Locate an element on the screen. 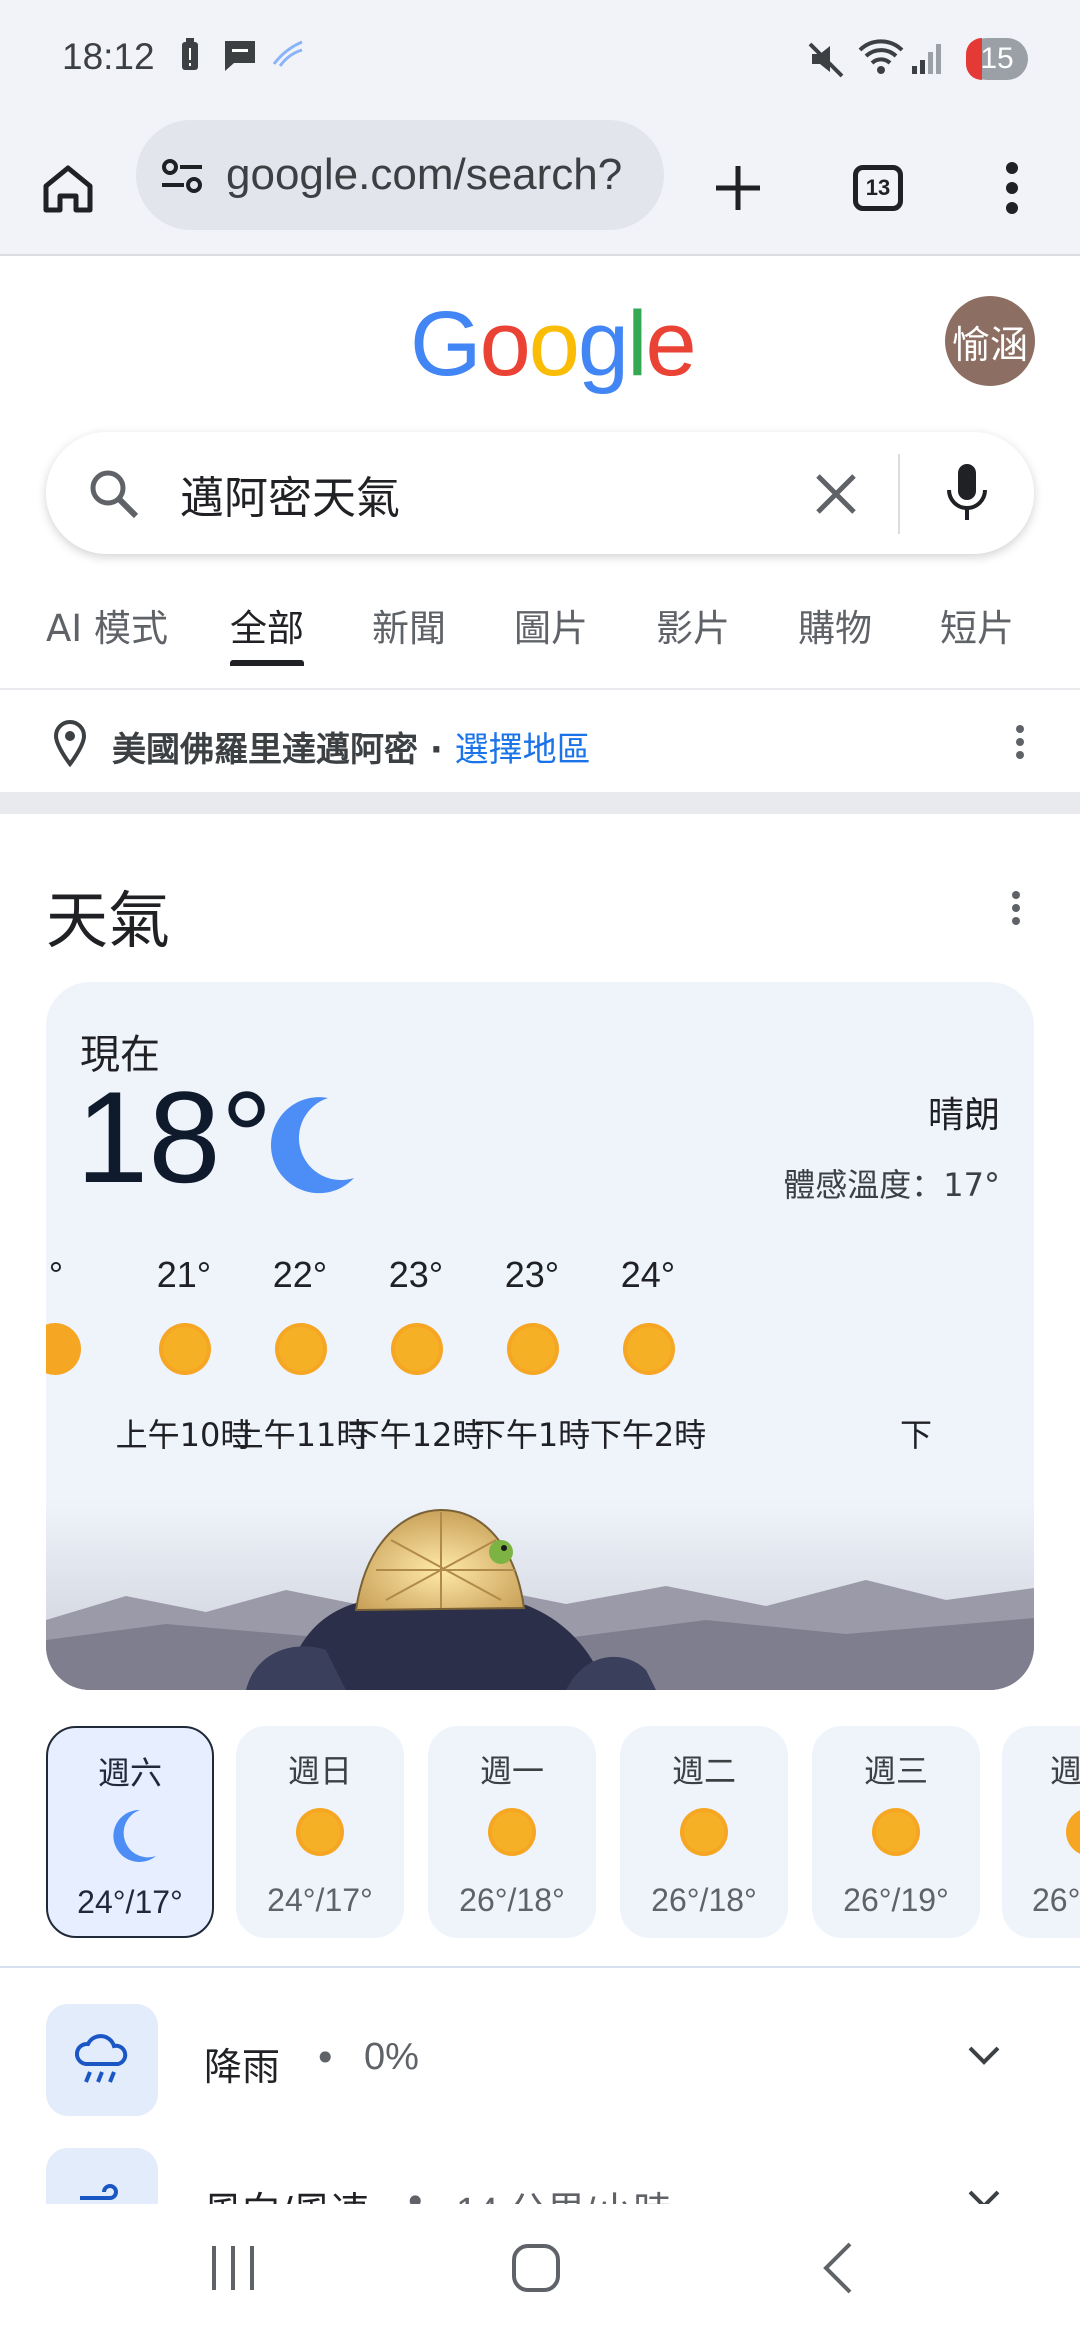  account-avatar: 愉涵 is located at coordinates (990, 341).